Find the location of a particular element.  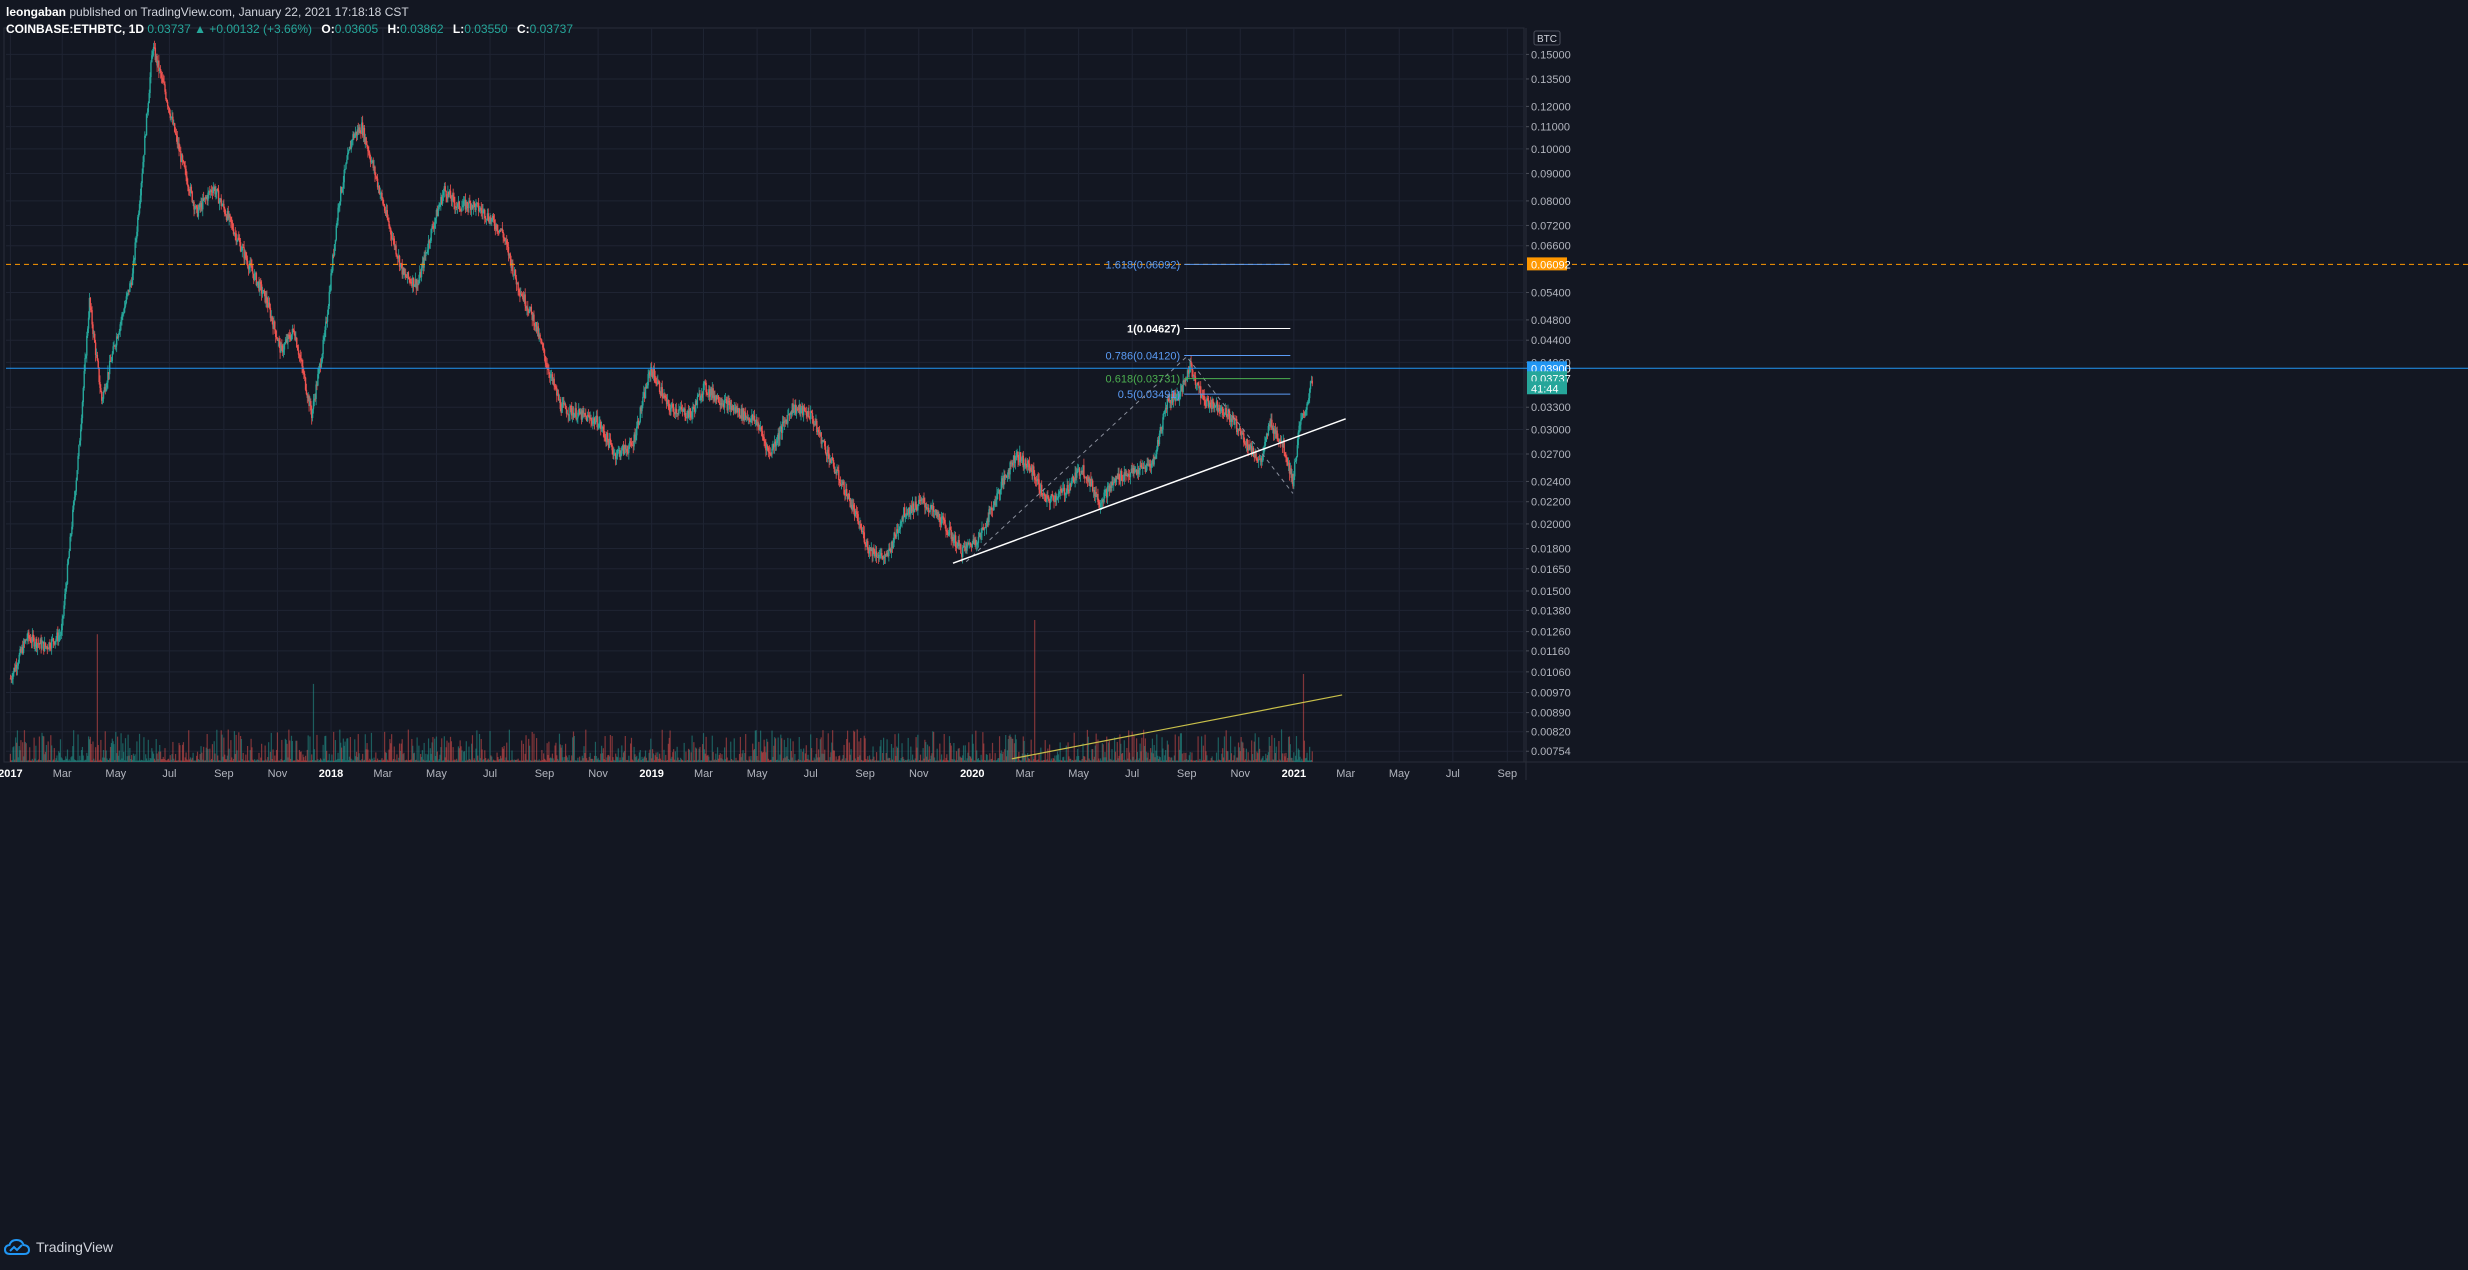

y-tick-label: 0.01060 is located at coordinates (1551, 673).